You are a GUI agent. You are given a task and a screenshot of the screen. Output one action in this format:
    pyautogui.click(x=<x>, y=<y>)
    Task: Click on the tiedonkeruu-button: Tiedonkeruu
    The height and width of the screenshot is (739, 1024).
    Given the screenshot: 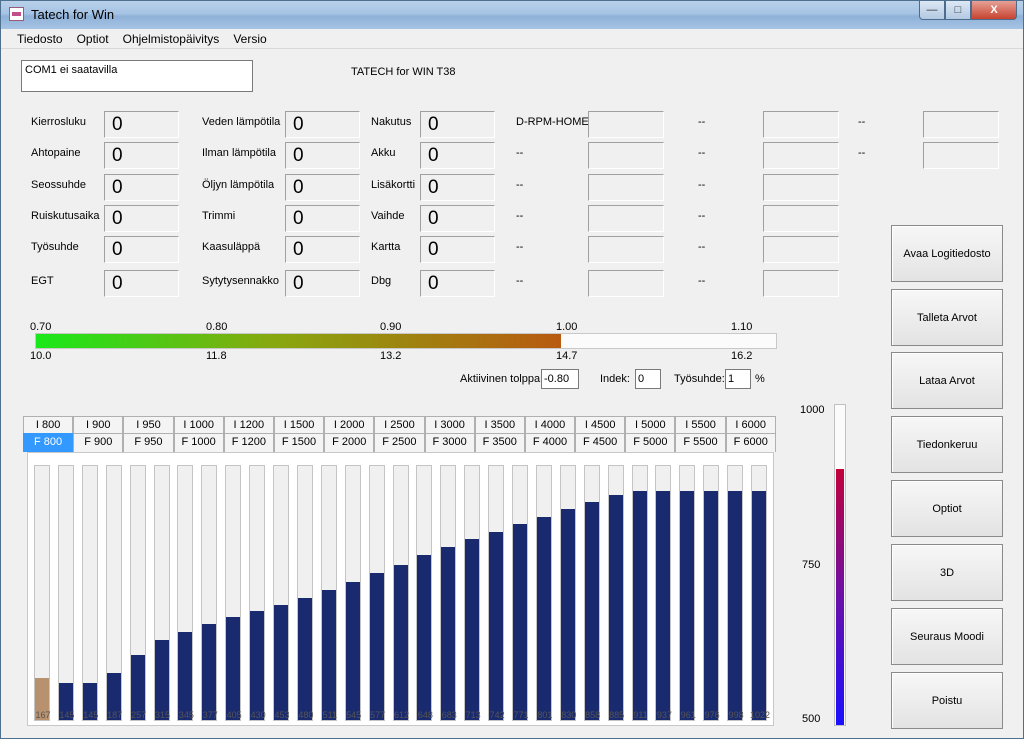 What is the action you would take?
    pyautogui.click(x=947, y=444)
    